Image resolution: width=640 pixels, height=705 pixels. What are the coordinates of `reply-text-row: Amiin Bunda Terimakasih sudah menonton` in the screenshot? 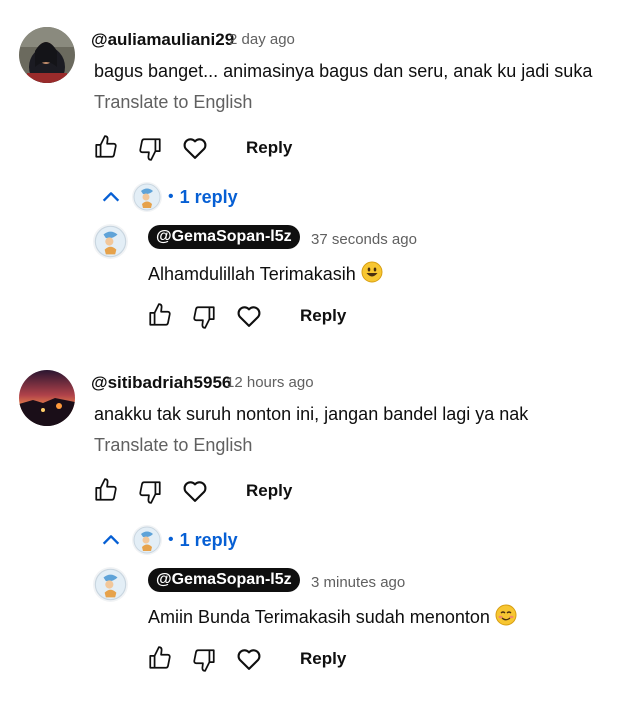 It's located at (332, 616).